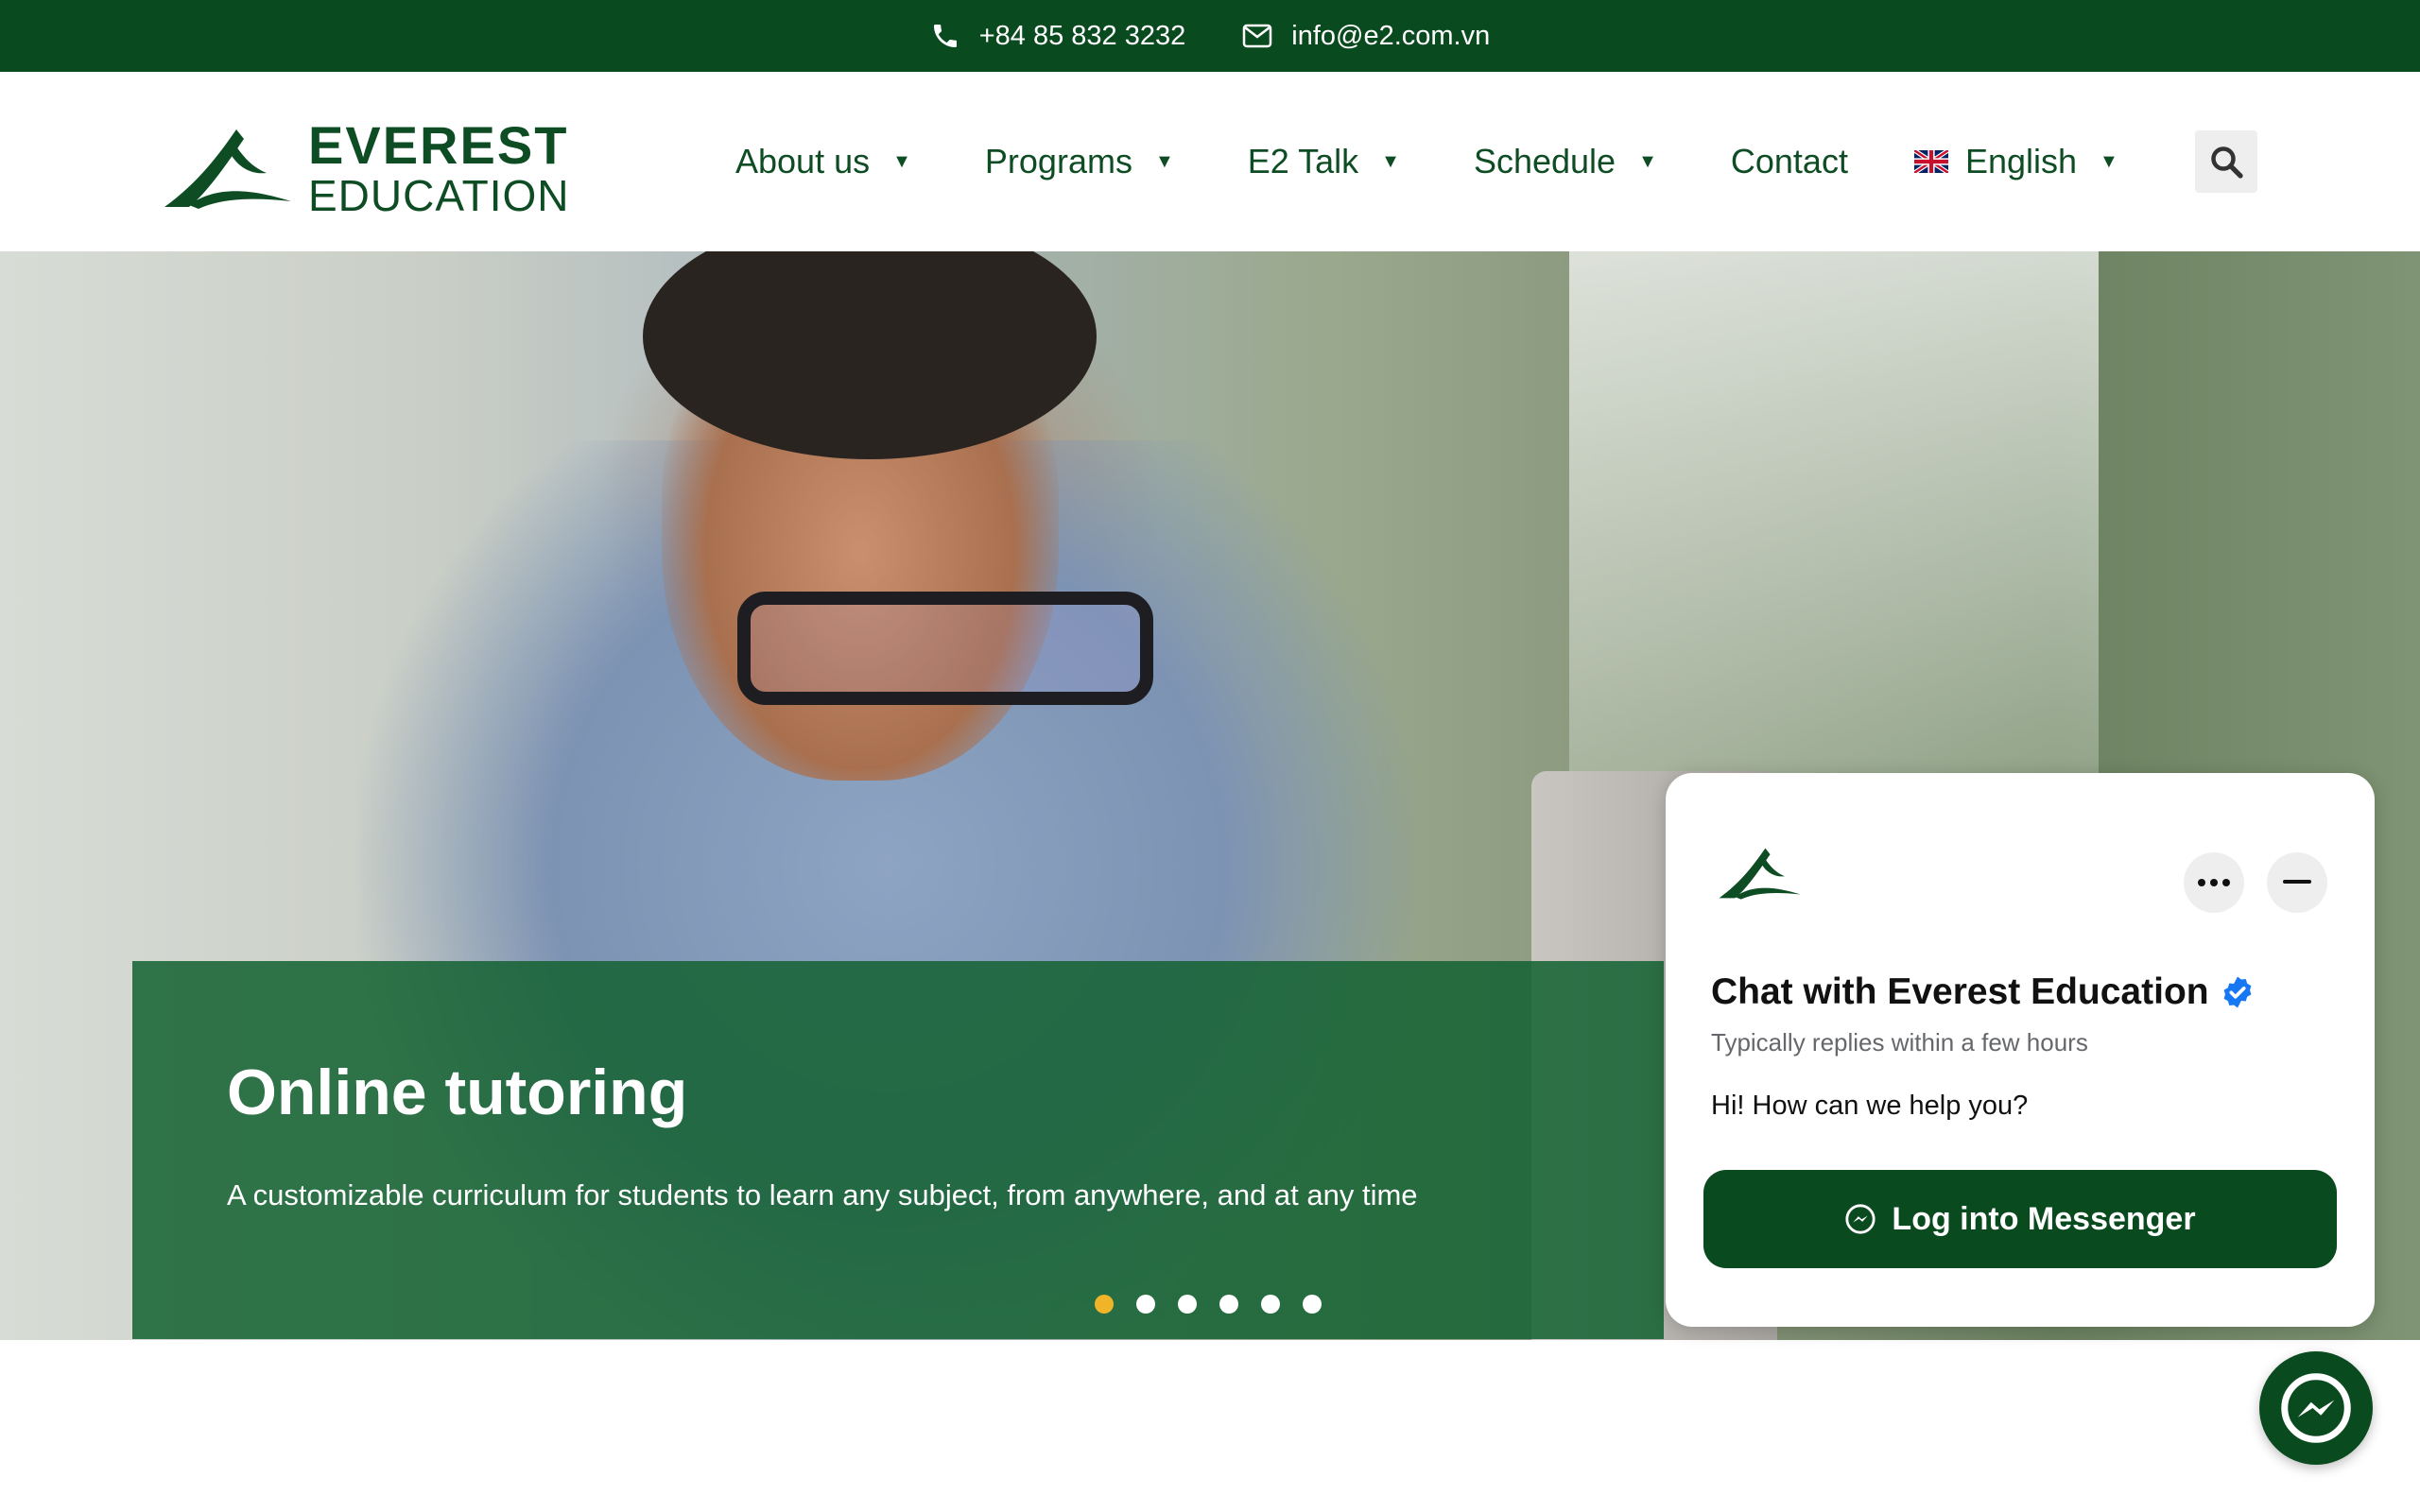 The width and height of the screenshot is (2420, 1512). I want to click on nav-contact-label: Contact, so click(1789, 161).